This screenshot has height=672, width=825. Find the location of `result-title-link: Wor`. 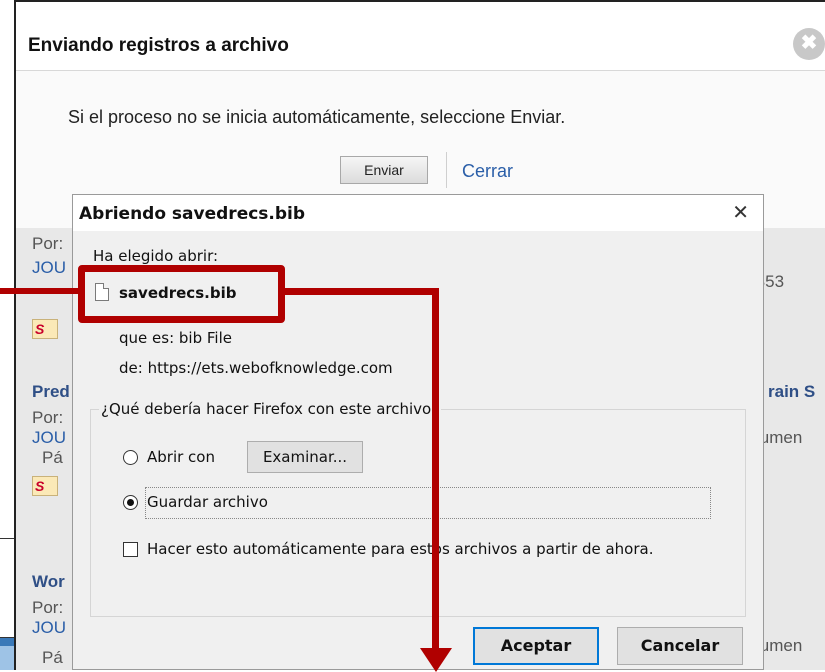

result-title-link: Wor is located at coordinates (48, 582).